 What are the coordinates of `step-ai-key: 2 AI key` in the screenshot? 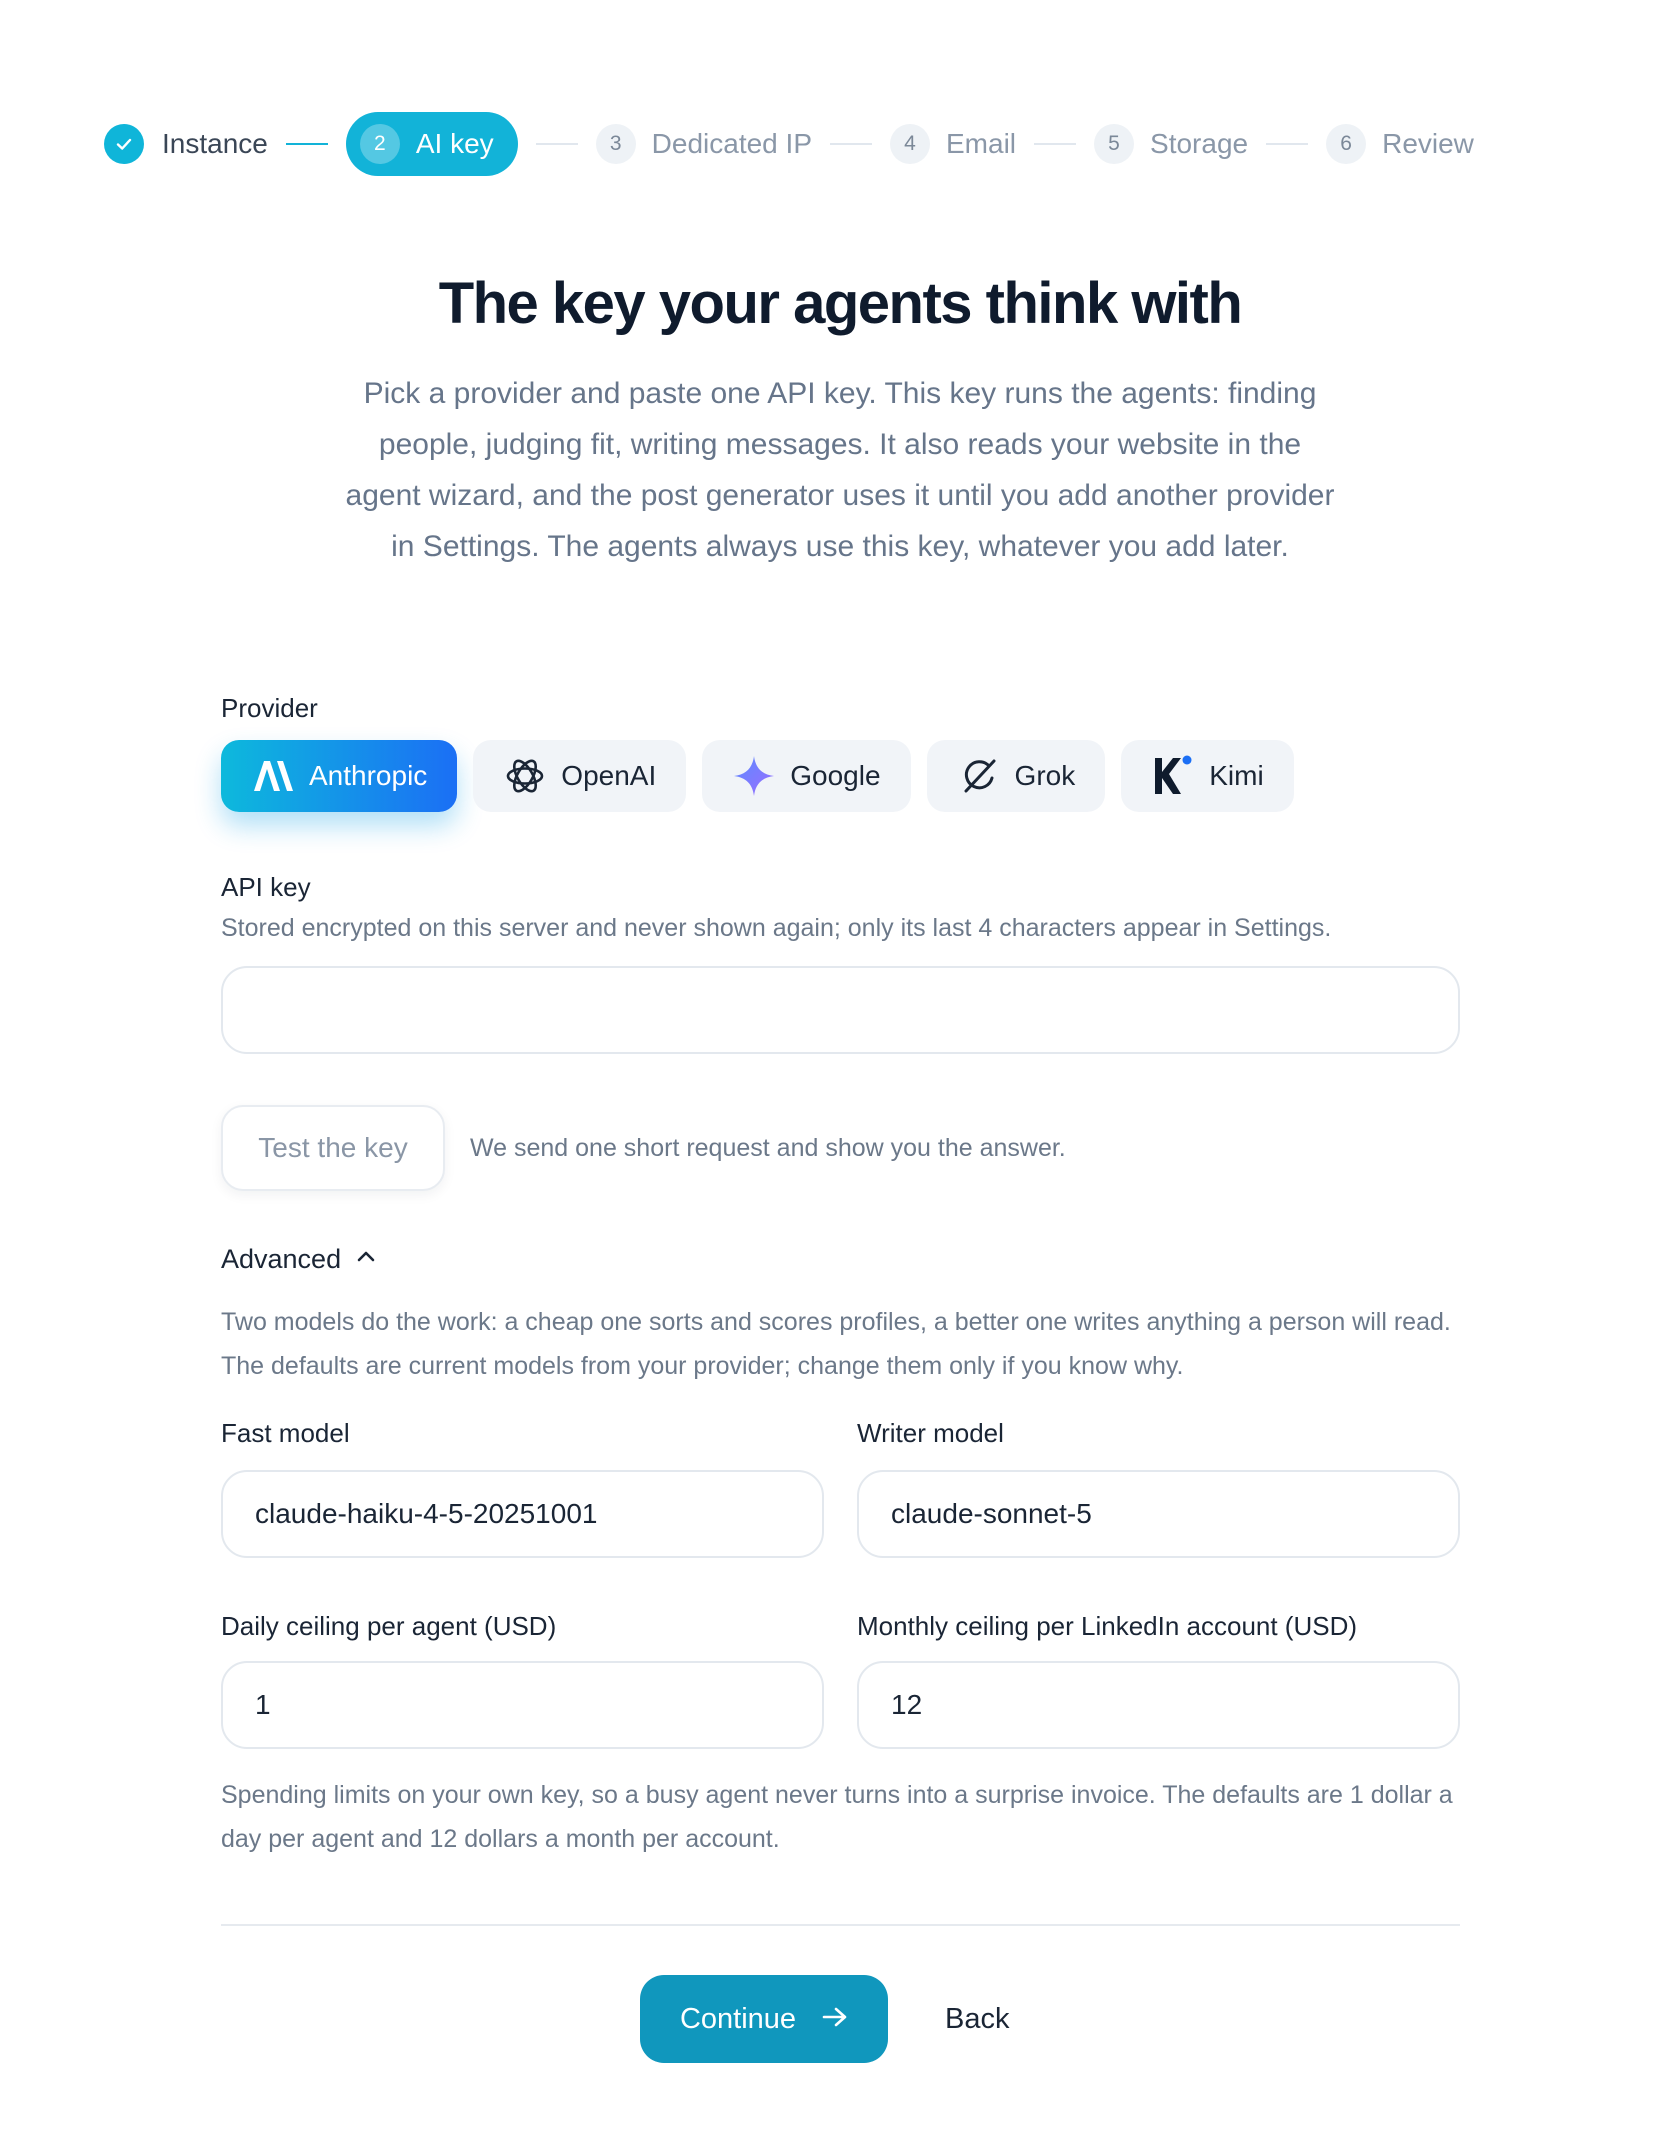 It's located at (431, 144).